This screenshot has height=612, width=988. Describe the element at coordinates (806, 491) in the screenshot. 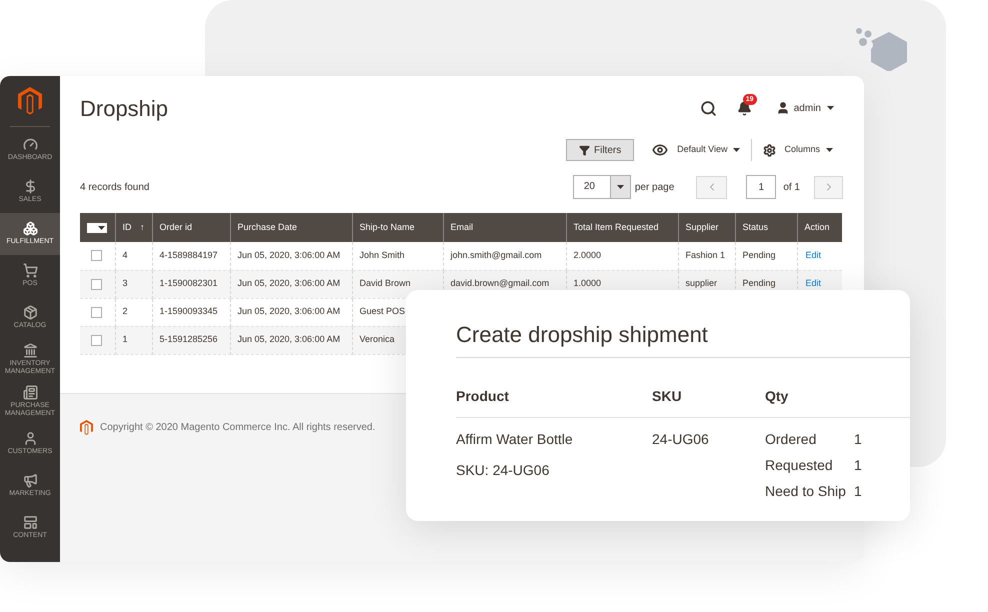

I see `qty-label: Need to Ship` at that location.